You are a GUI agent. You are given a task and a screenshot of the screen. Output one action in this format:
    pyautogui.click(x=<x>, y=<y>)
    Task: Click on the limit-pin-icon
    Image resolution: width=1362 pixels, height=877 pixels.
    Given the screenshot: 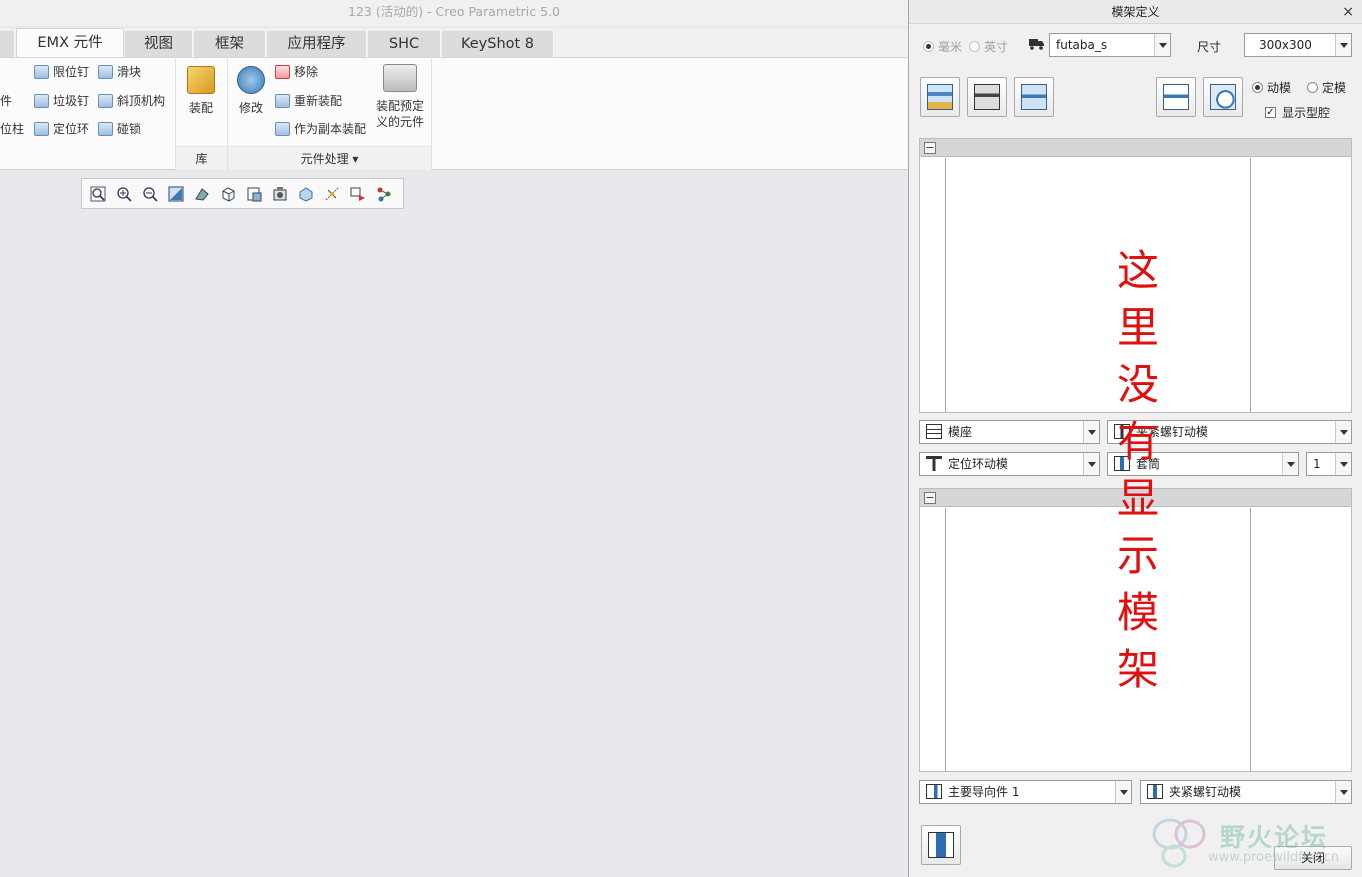 What is the action you would take?
    pyautogui.click(x=41, y=71)
    